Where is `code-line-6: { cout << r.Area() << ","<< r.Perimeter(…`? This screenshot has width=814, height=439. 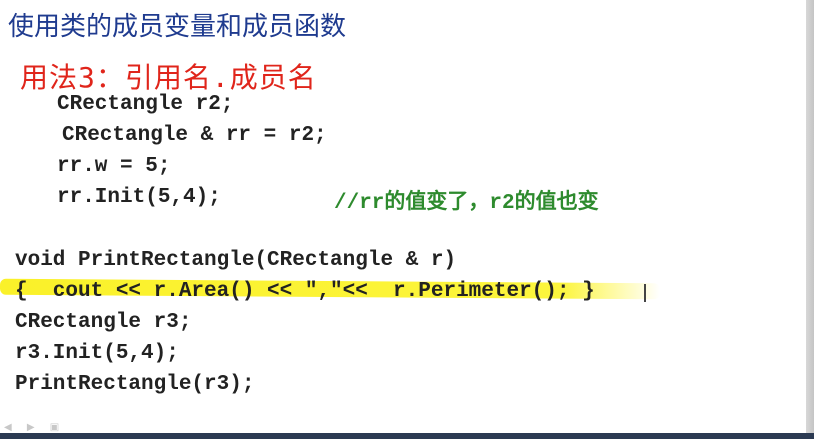
code-line-6: { cout << r.Area() << ","<< r.Perimeter(… is located at coordinates (305, 291).